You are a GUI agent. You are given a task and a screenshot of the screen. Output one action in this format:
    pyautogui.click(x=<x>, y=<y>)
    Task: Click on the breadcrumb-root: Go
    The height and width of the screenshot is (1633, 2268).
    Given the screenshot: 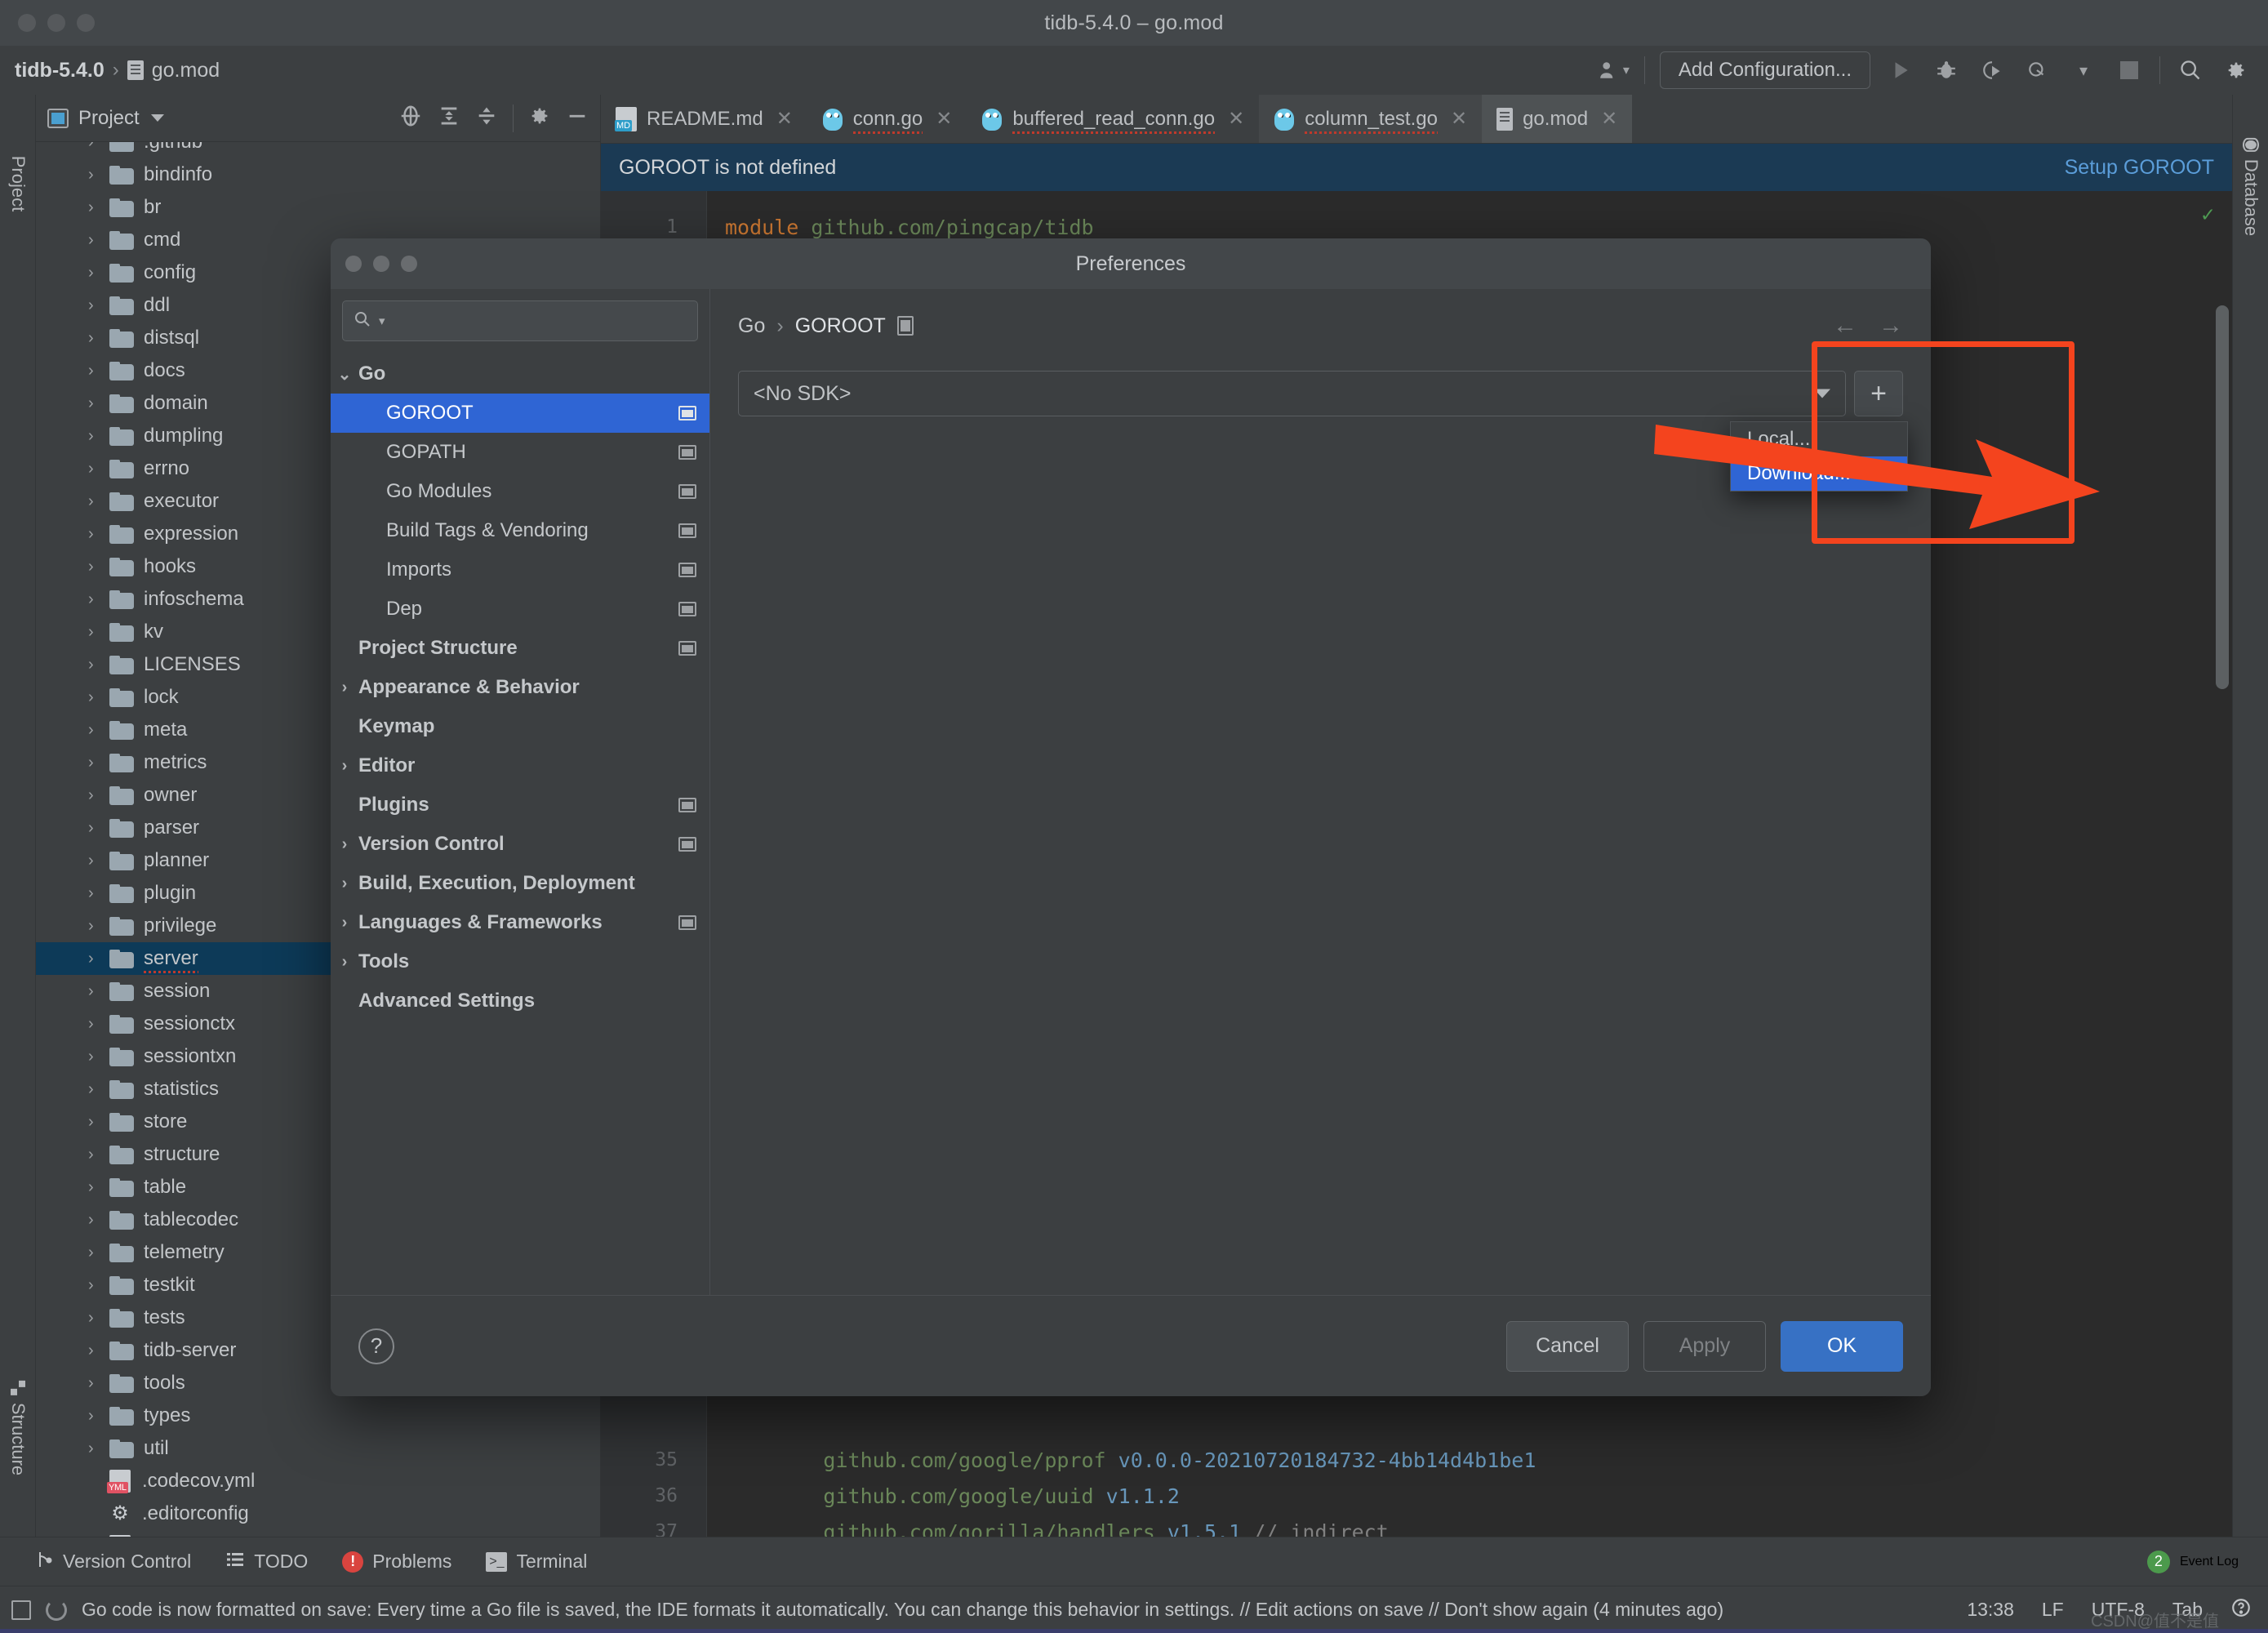 What is the action you would take?
    pyautogui.click(x=752, y=326)
    